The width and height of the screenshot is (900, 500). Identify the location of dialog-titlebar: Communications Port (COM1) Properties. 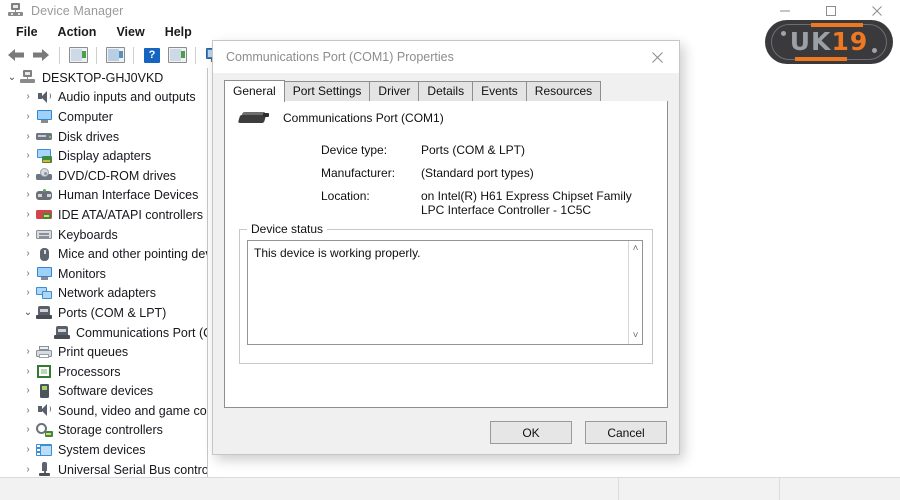
(446, 57).